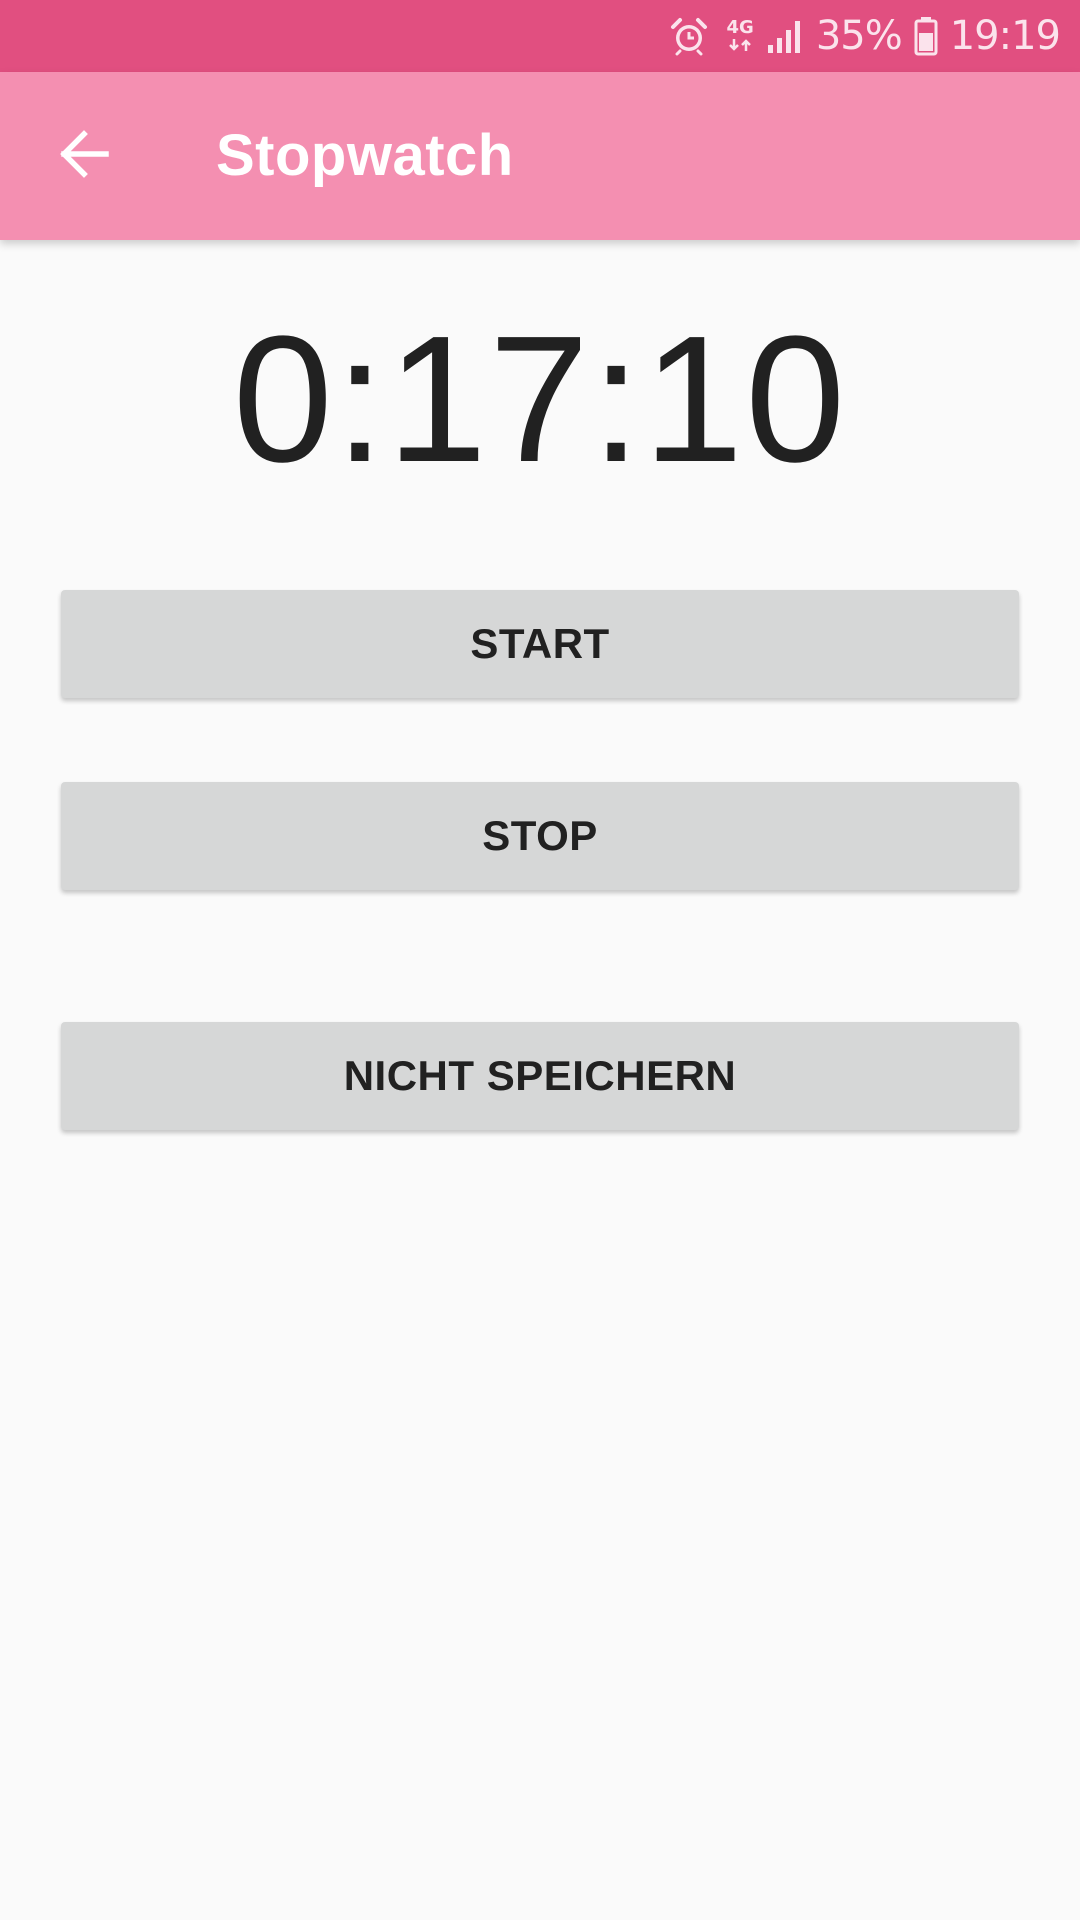 The image size is (1080, 1920). I want to click on back-button, so click(84, 156).